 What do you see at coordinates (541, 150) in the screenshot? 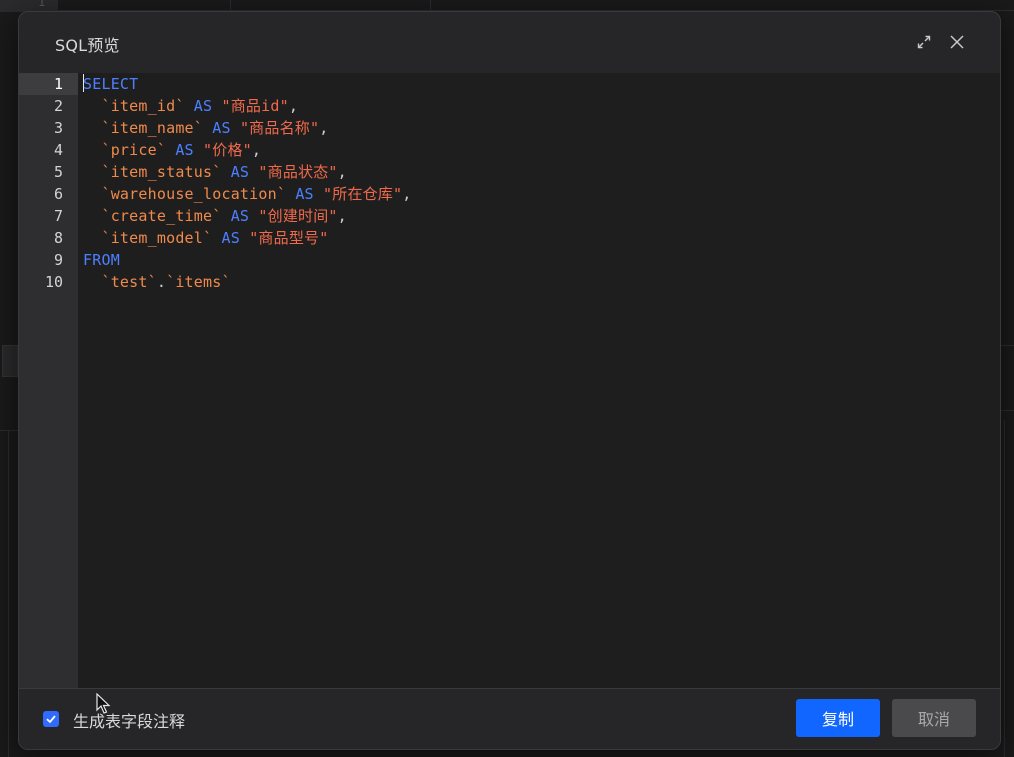
I see `code-line: `price` AS "价格",` at bounding box center [541, 150].